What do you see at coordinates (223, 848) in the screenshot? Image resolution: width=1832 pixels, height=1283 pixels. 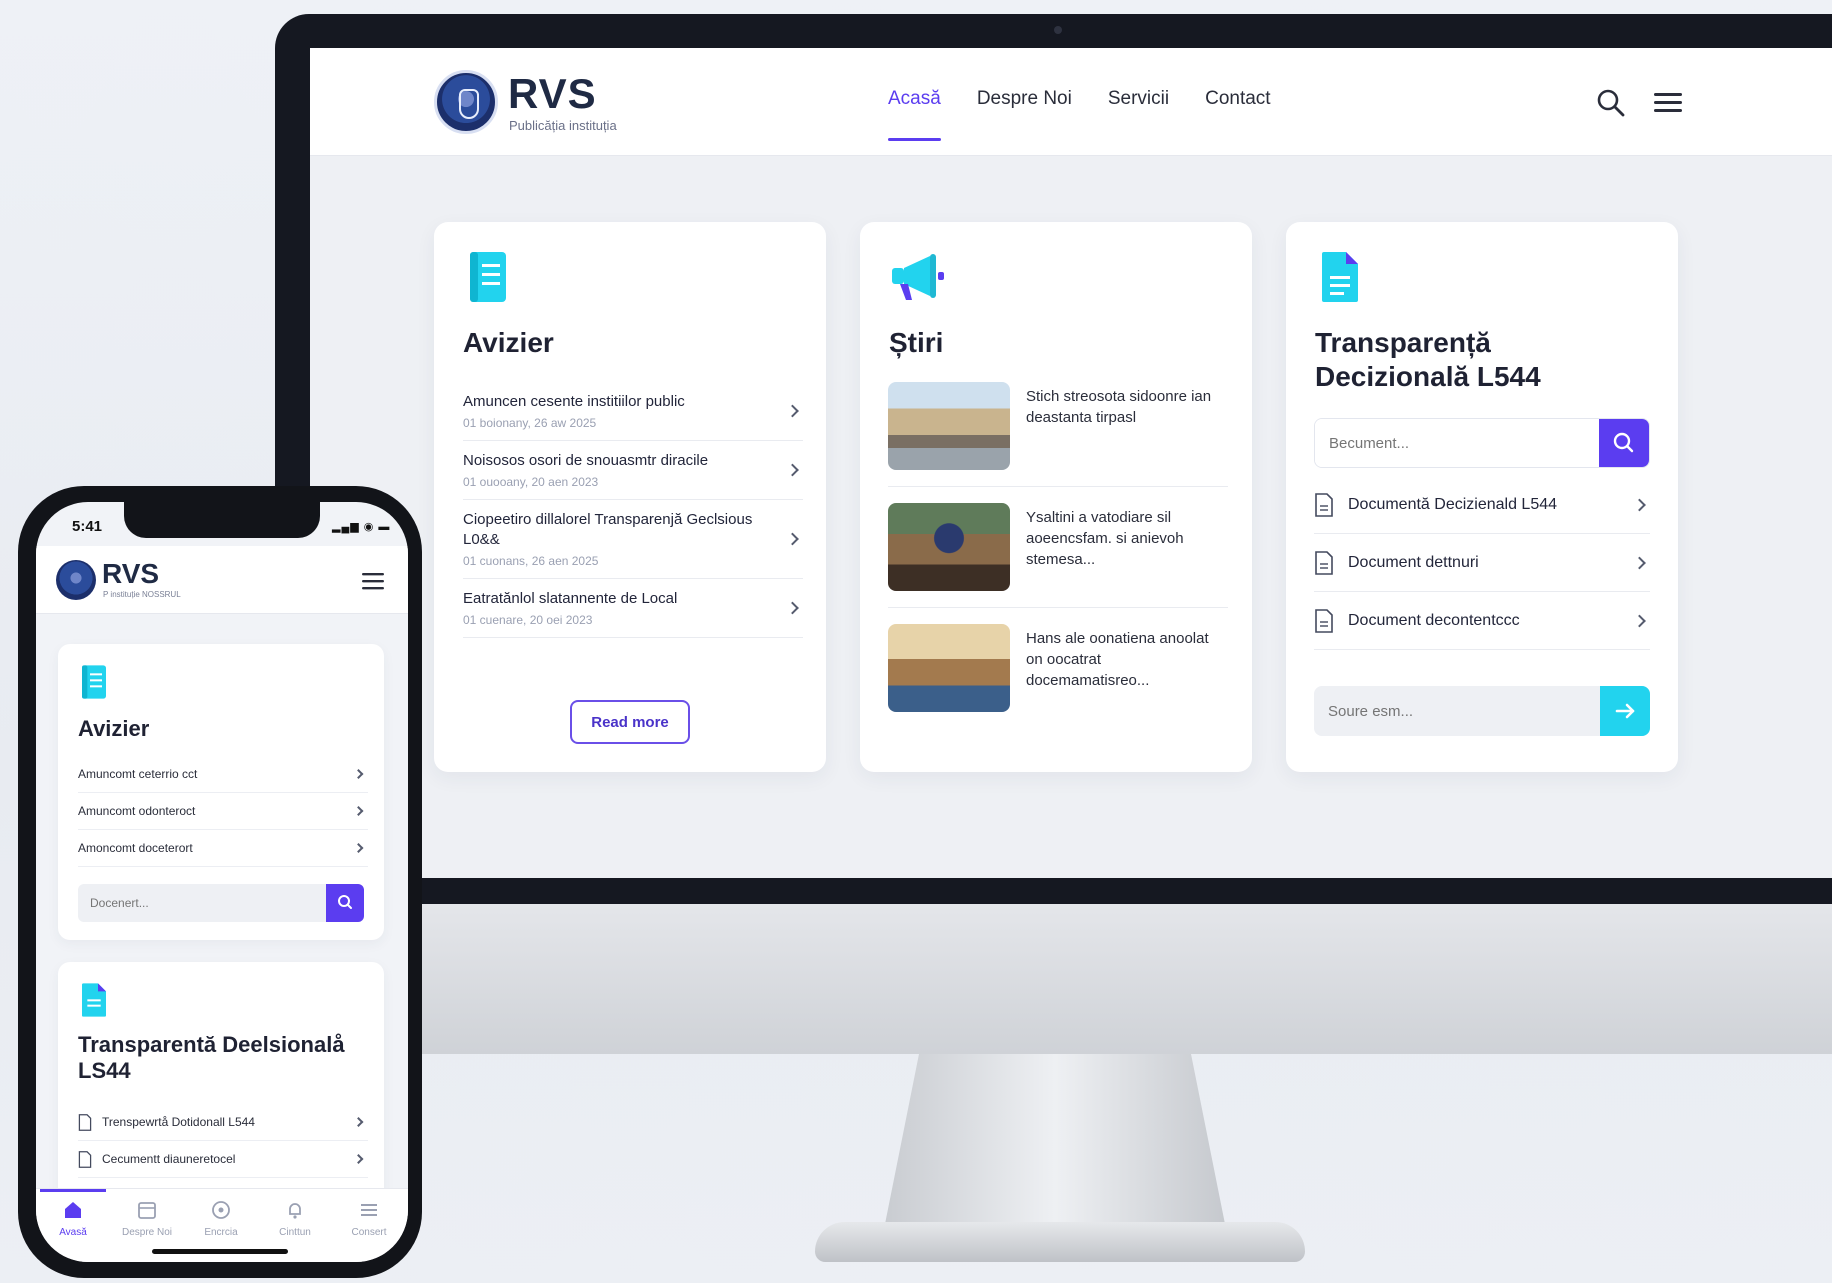 I see `list-item: Amoncomt doceterort` at bounding box center [223, 848].